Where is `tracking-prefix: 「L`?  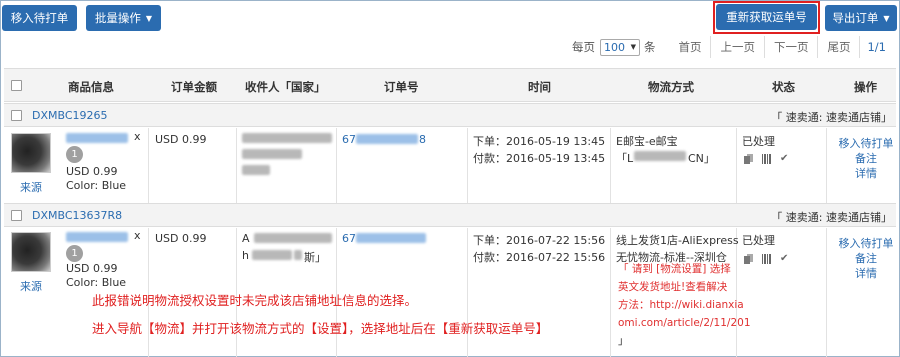 tracking-prefix: 「L is located at coordinates (625, 158).